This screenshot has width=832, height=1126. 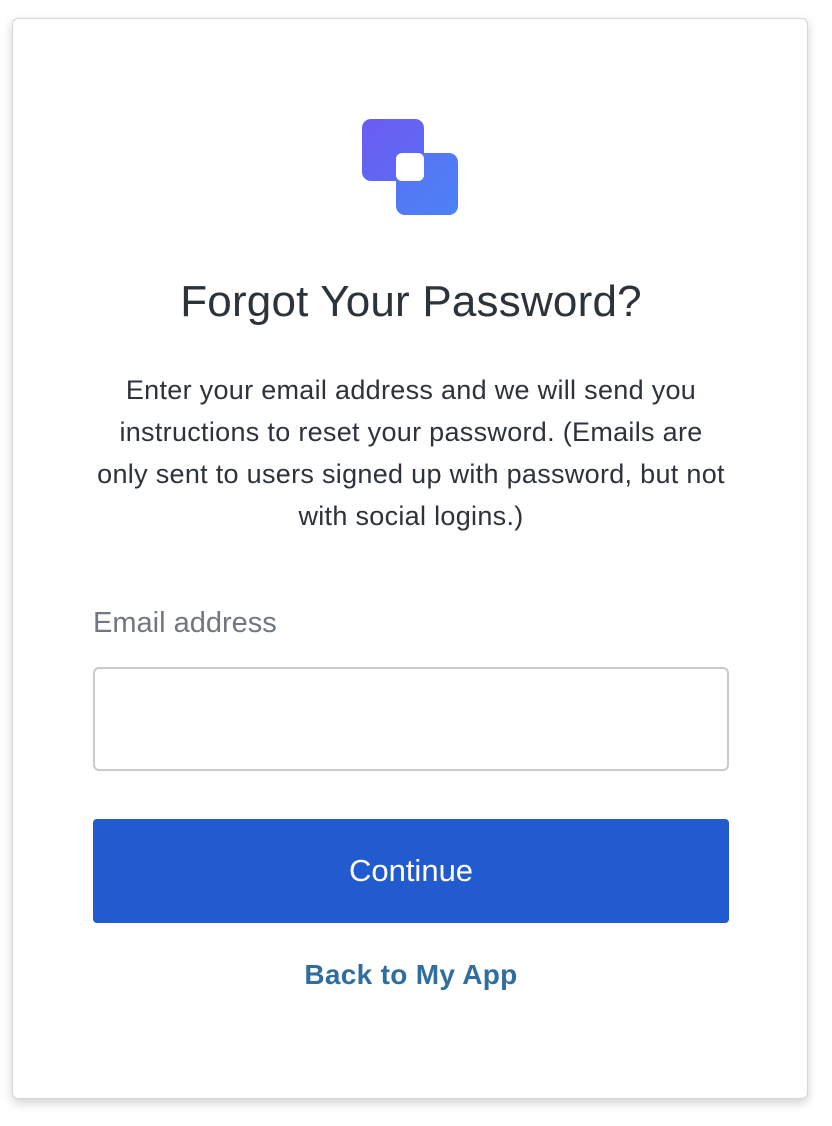 I want to click on email-field, so click(x=411, y=719).